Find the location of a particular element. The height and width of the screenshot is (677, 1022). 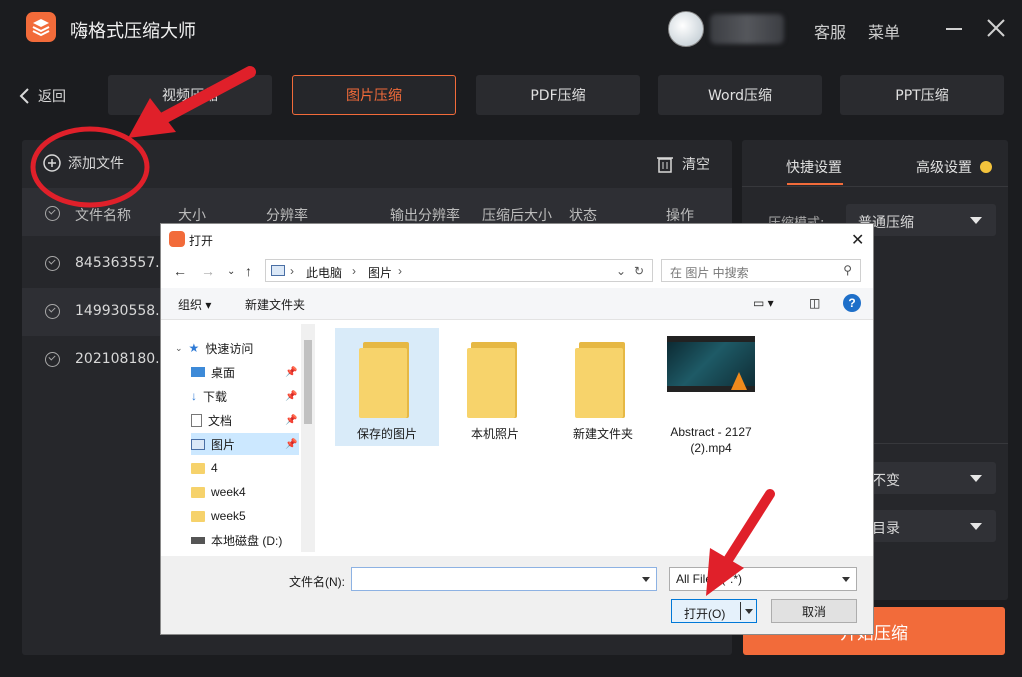

file-item-folder: 本机照片 is located at coordinates (495, 387).